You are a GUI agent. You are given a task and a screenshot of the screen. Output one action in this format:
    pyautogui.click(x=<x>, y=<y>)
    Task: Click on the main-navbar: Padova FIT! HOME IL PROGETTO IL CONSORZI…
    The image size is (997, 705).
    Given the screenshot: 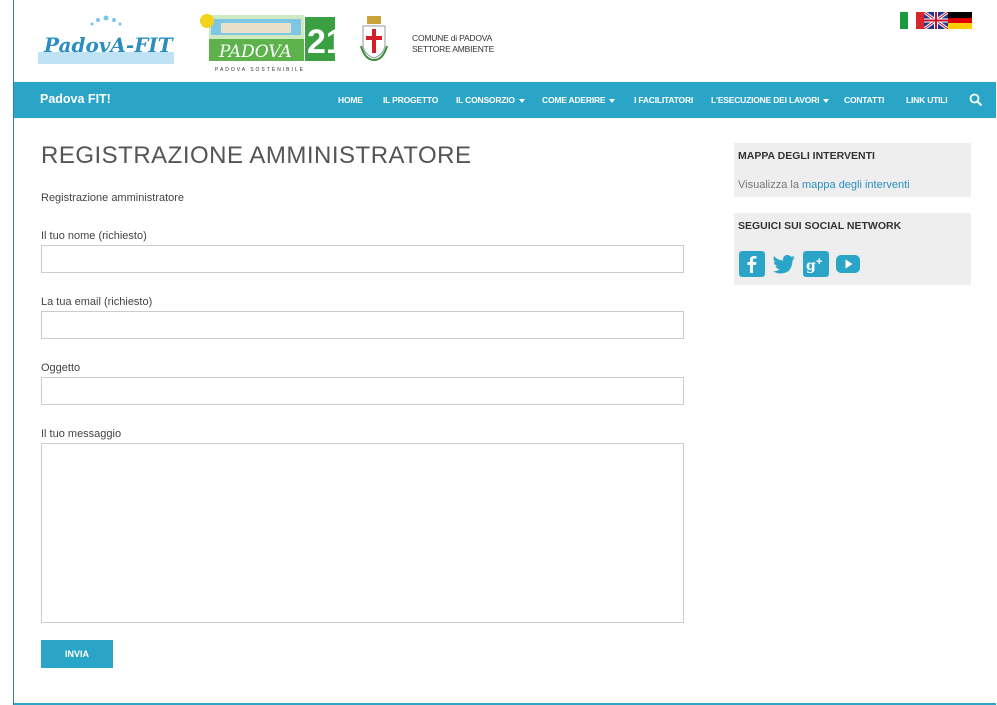 What is the action you would take?
    pyautogui.click(x=505, y=100)
    